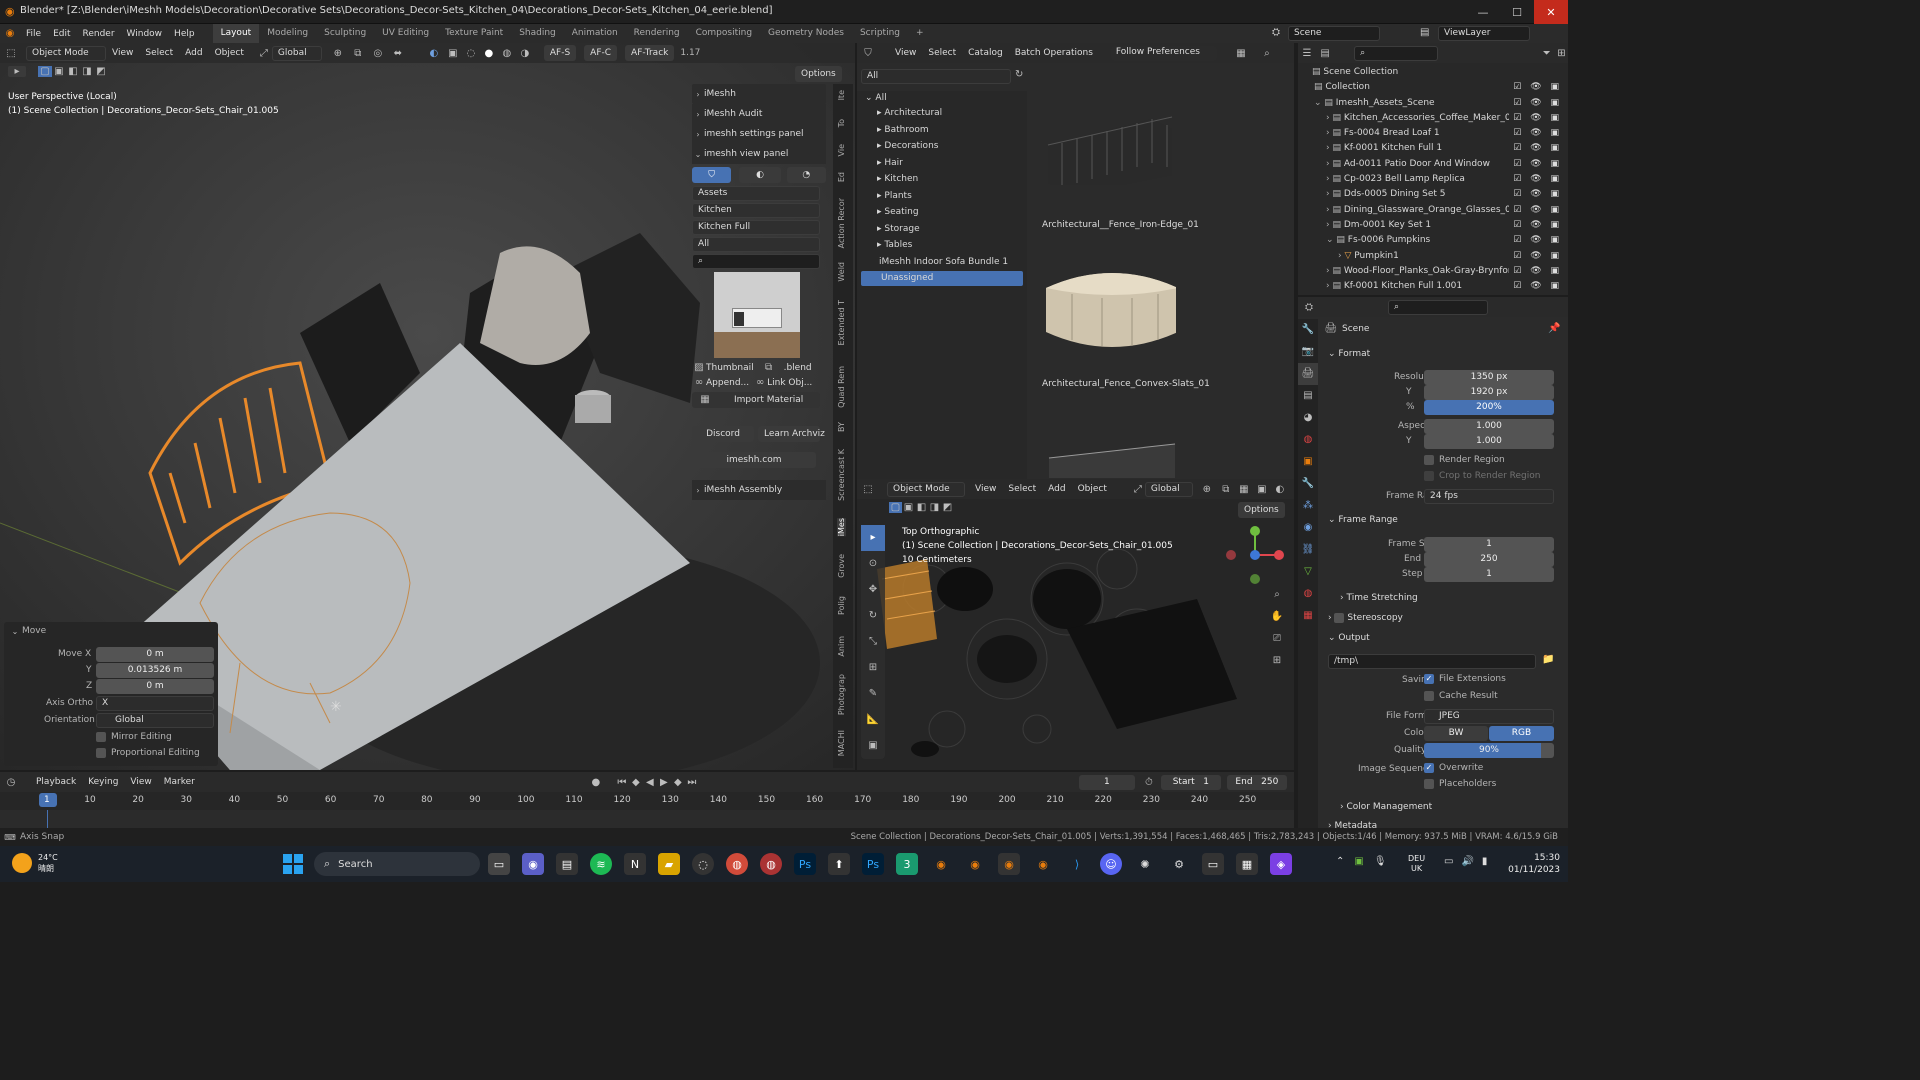  I want to click on taskbar-search: ⌕ Search, so click(397, 864).